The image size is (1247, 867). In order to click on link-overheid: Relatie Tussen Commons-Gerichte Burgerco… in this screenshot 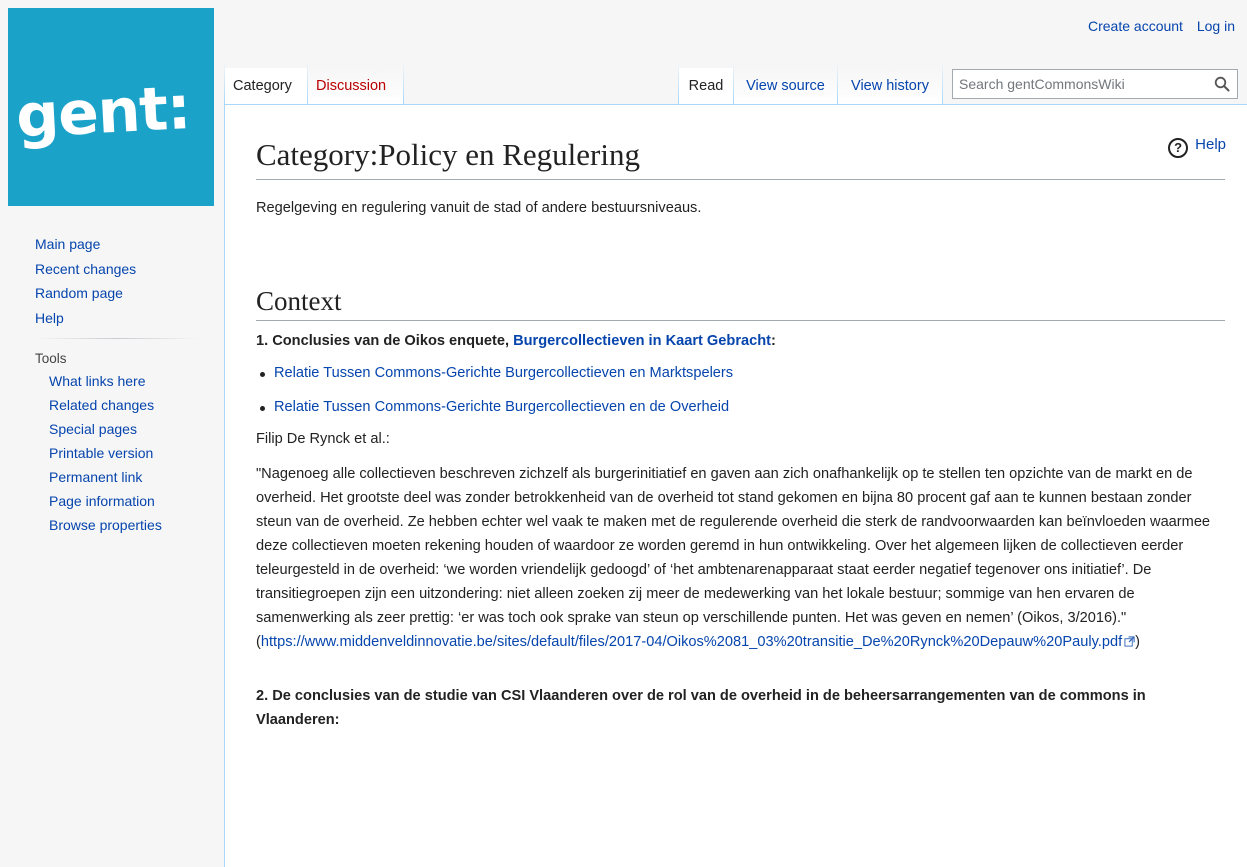, I will do `click(501, 407)`.